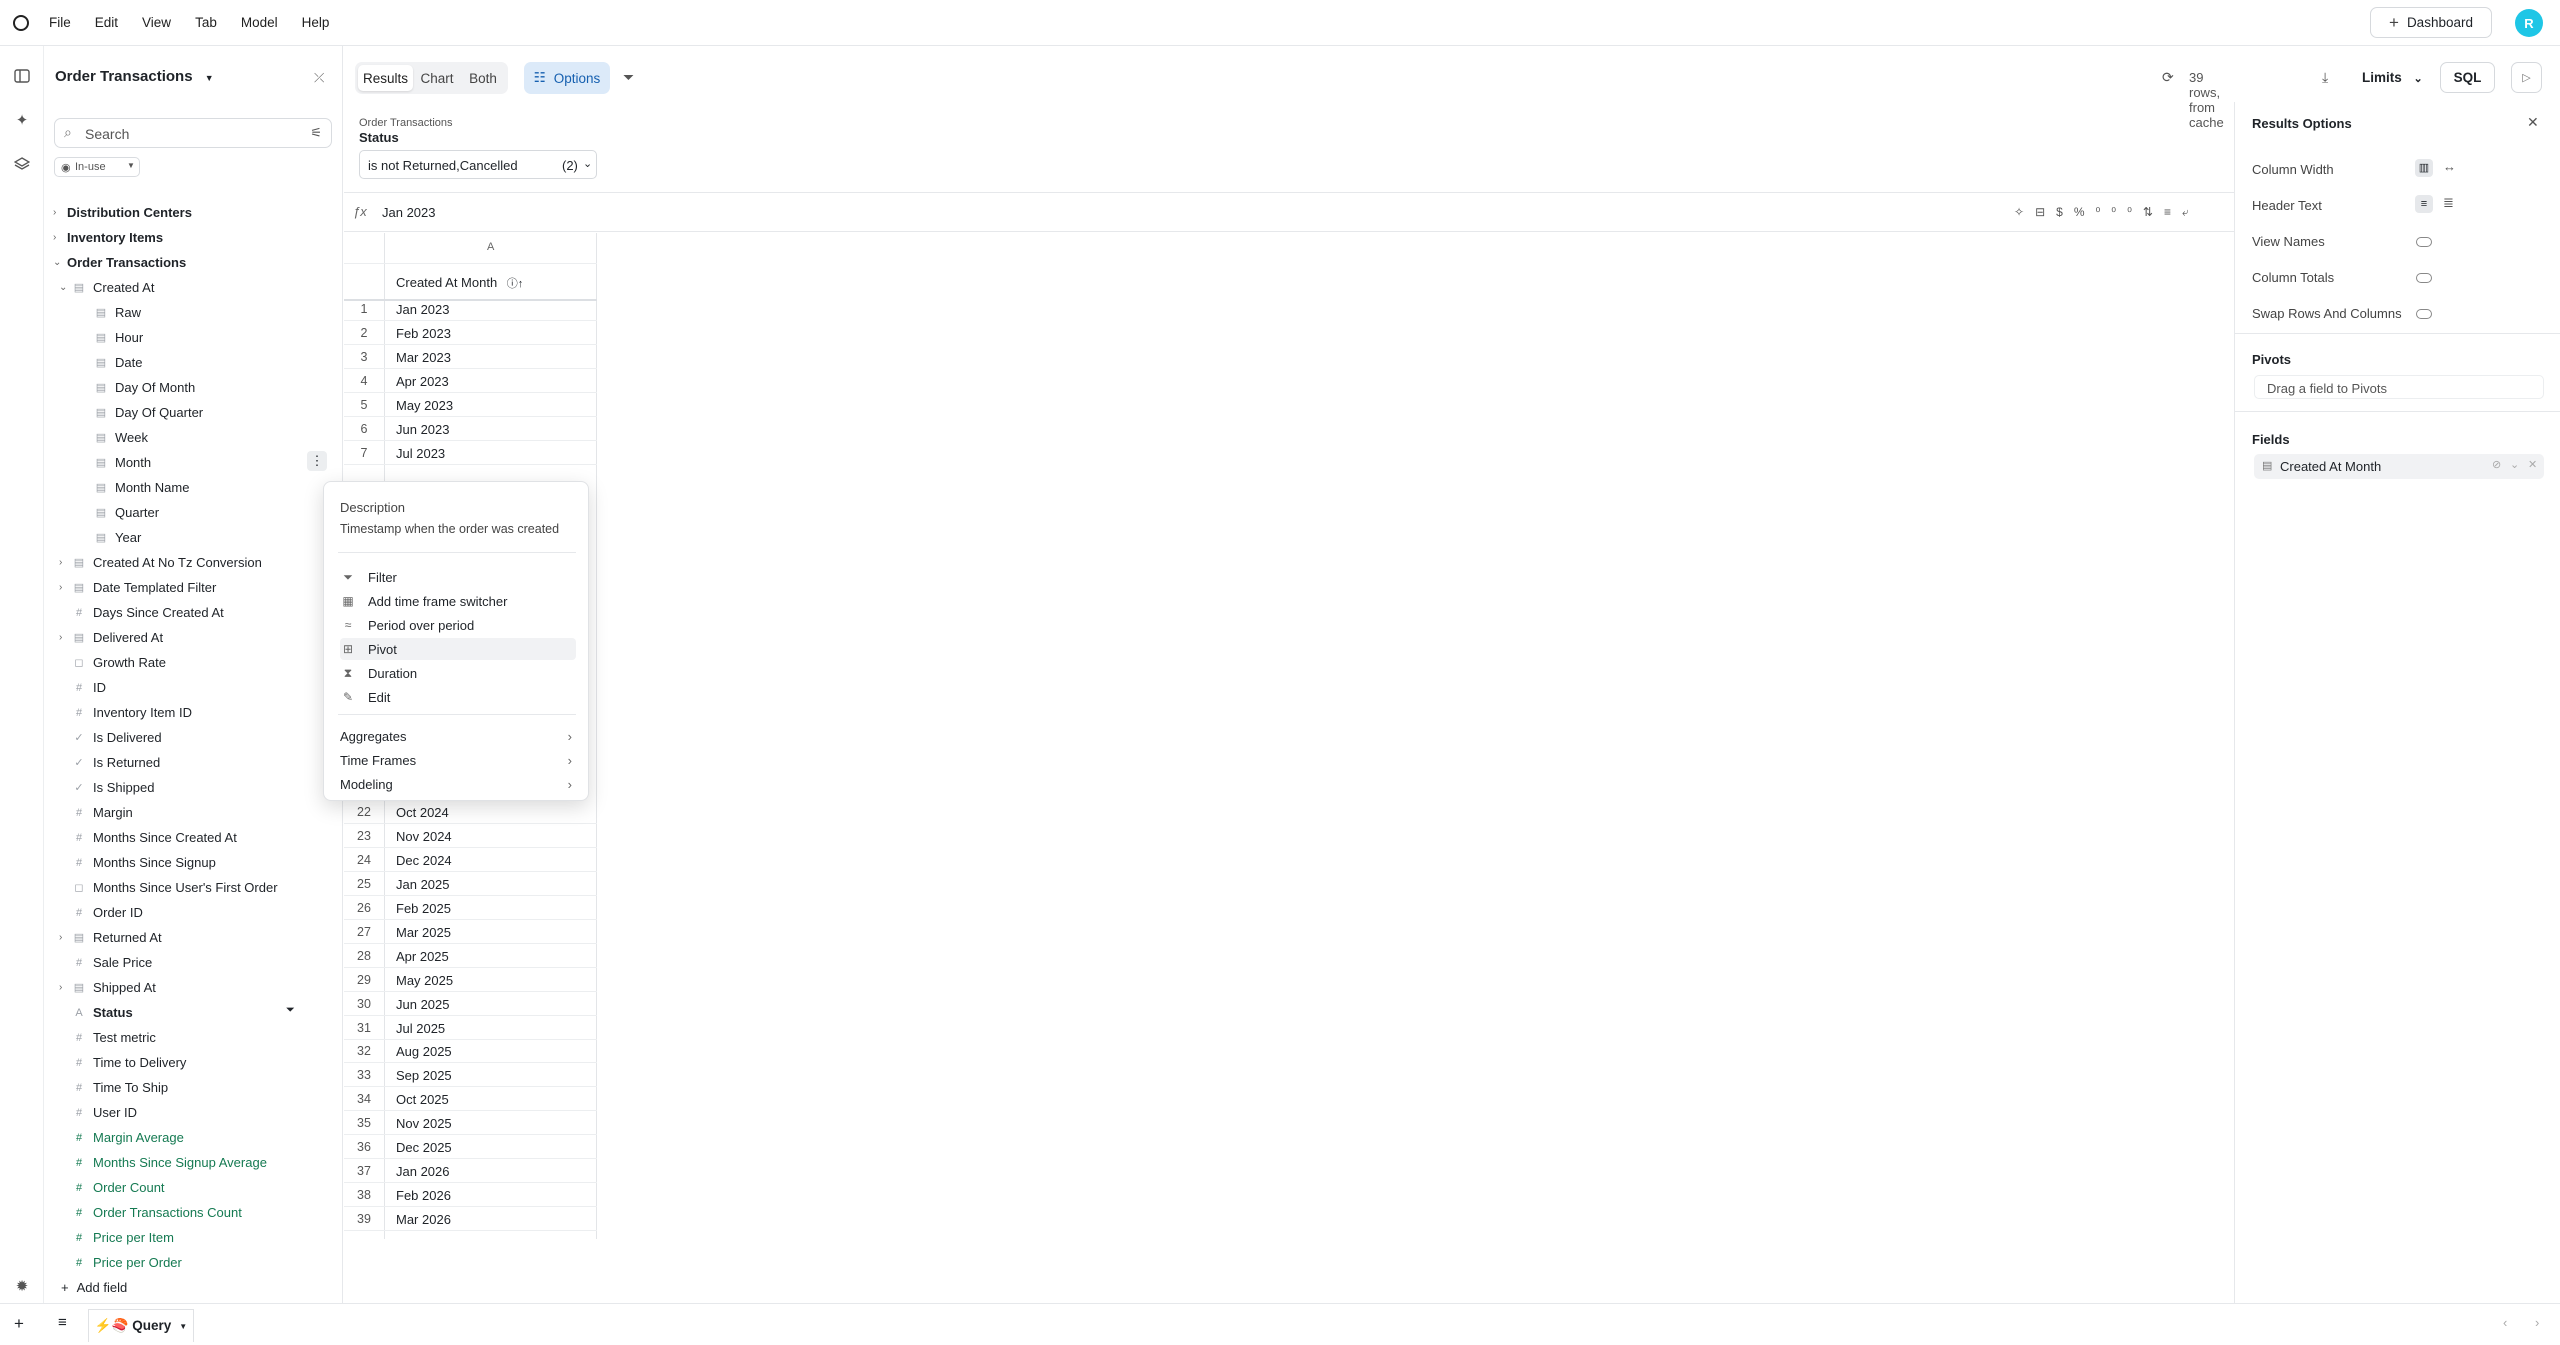 The height and width of the screenshot is (1345, 2560). Describe the element at coordinates (2065, 212) in the screenshot. I see `currency-icon: $` at that location.